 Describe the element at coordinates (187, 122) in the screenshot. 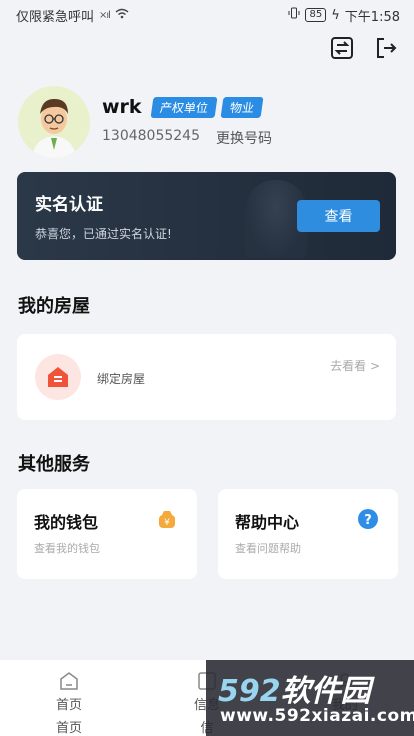

I see `profile-info: wrk 产权单位 物业 13048055245 更换号码` at that location.